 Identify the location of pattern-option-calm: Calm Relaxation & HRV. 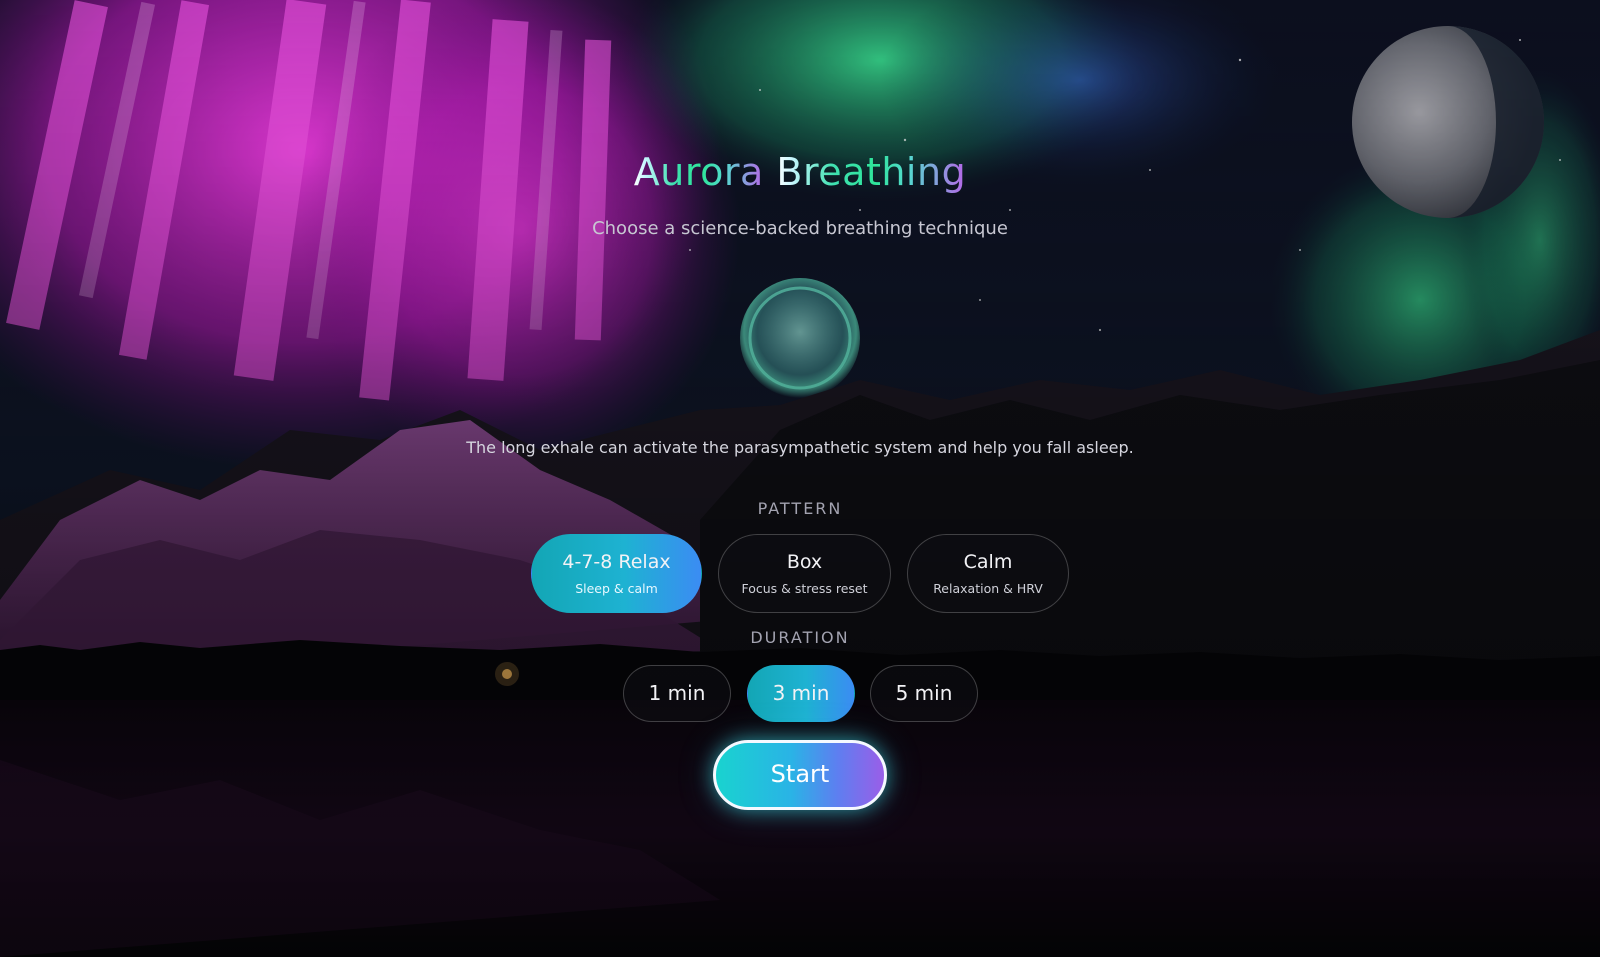
(988, 573).